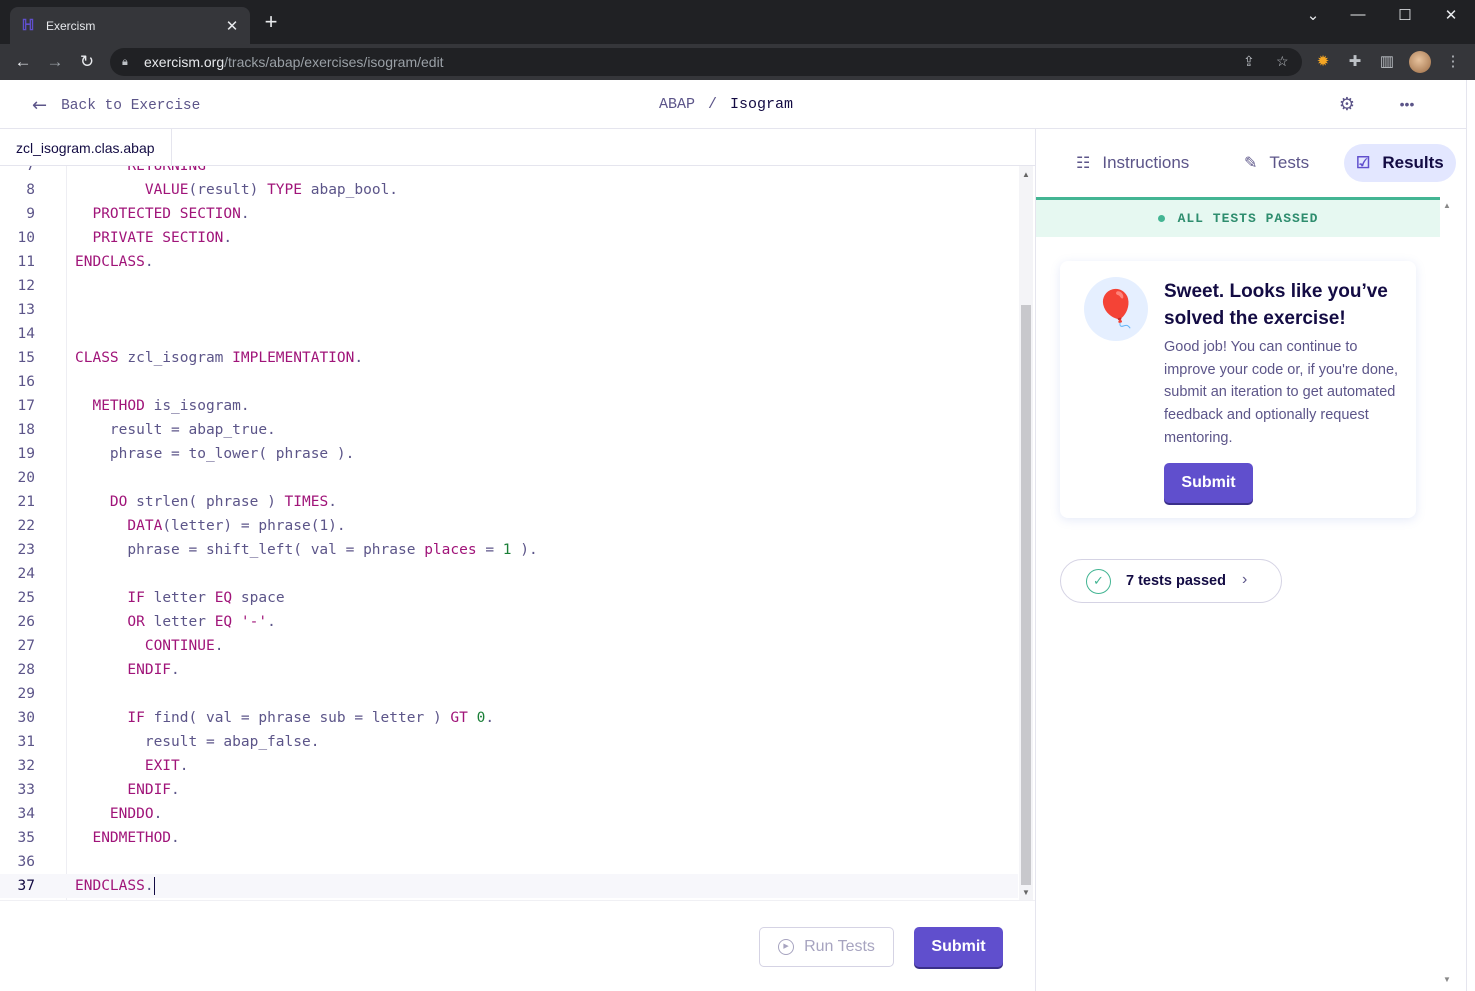 The image size is (1475, 991). Describe the element at coordinates (138, 214) in the screenshot. I see `code-line: 9 PROTECTED SECTION.` at that location.